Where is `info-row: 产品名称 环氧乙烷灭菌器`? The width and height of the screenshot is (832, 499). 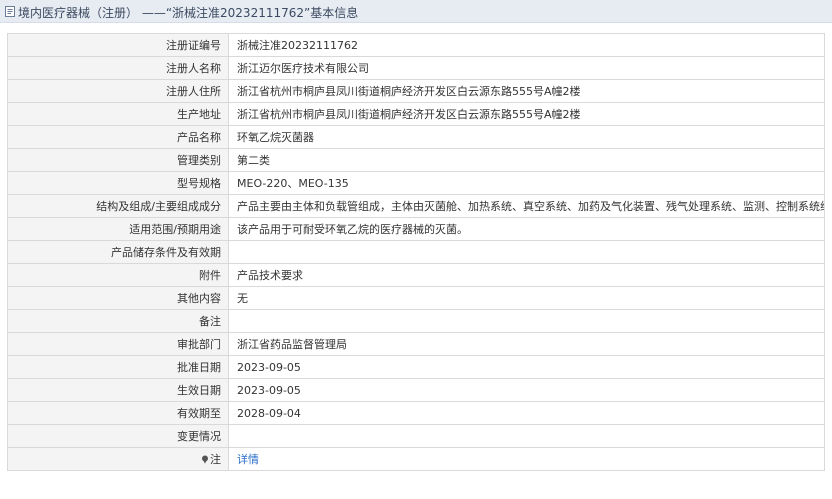 info-row: 产品名称 环氧乙烷灭菌器 is located at coordinates (416, 137).